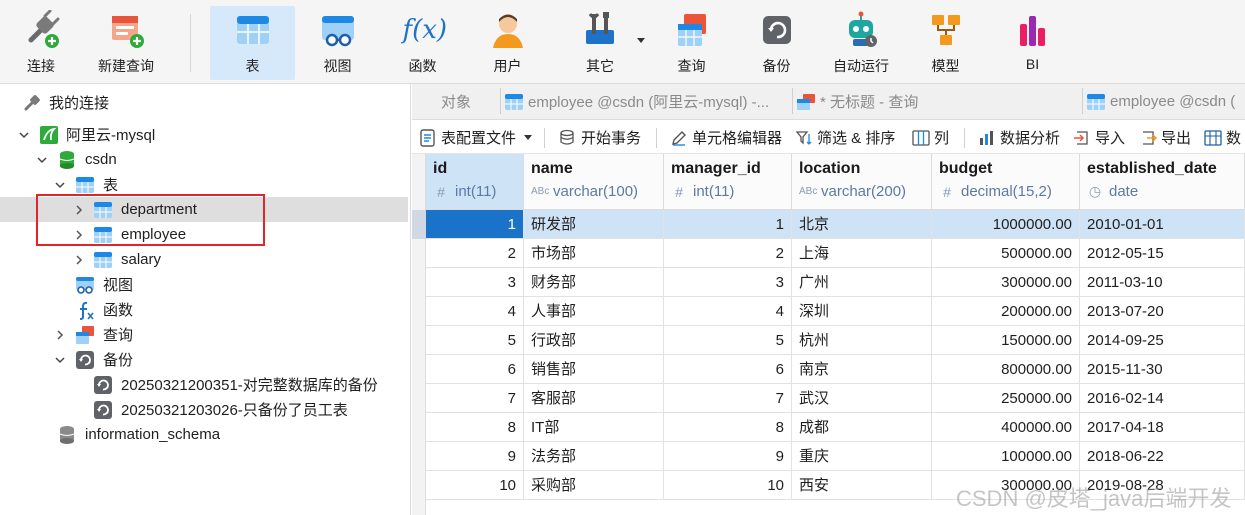 The width and height of the screenshot is (1245, 515). What do you see at coordinates (475, 224) in the screenshot?
I see `table-cell-id: 1` at bounding box center [475, 224].